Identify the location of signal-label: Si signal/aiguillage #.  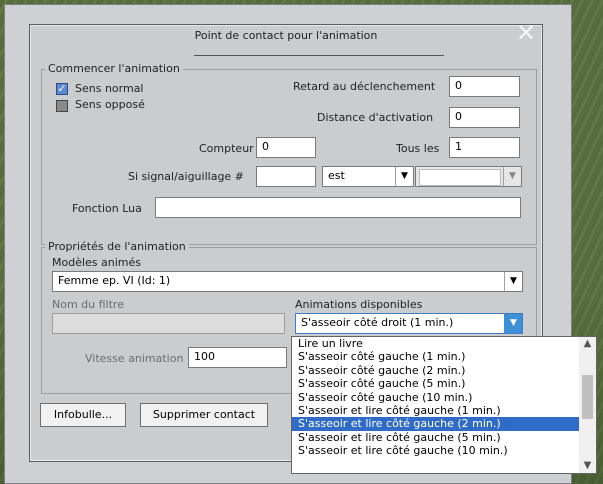
(186, 176).